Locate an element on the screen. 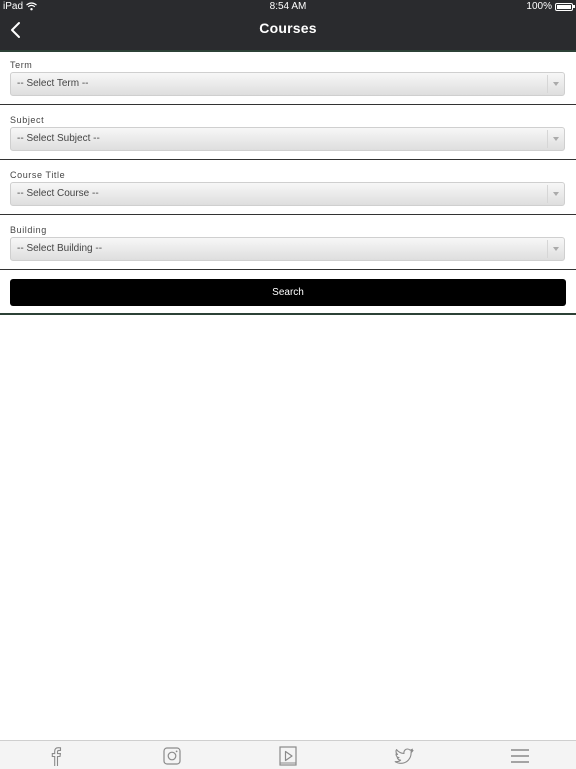 This screenshot has height=769, width=576. course-title-label: Course Title is located at coordinates (38, 175).